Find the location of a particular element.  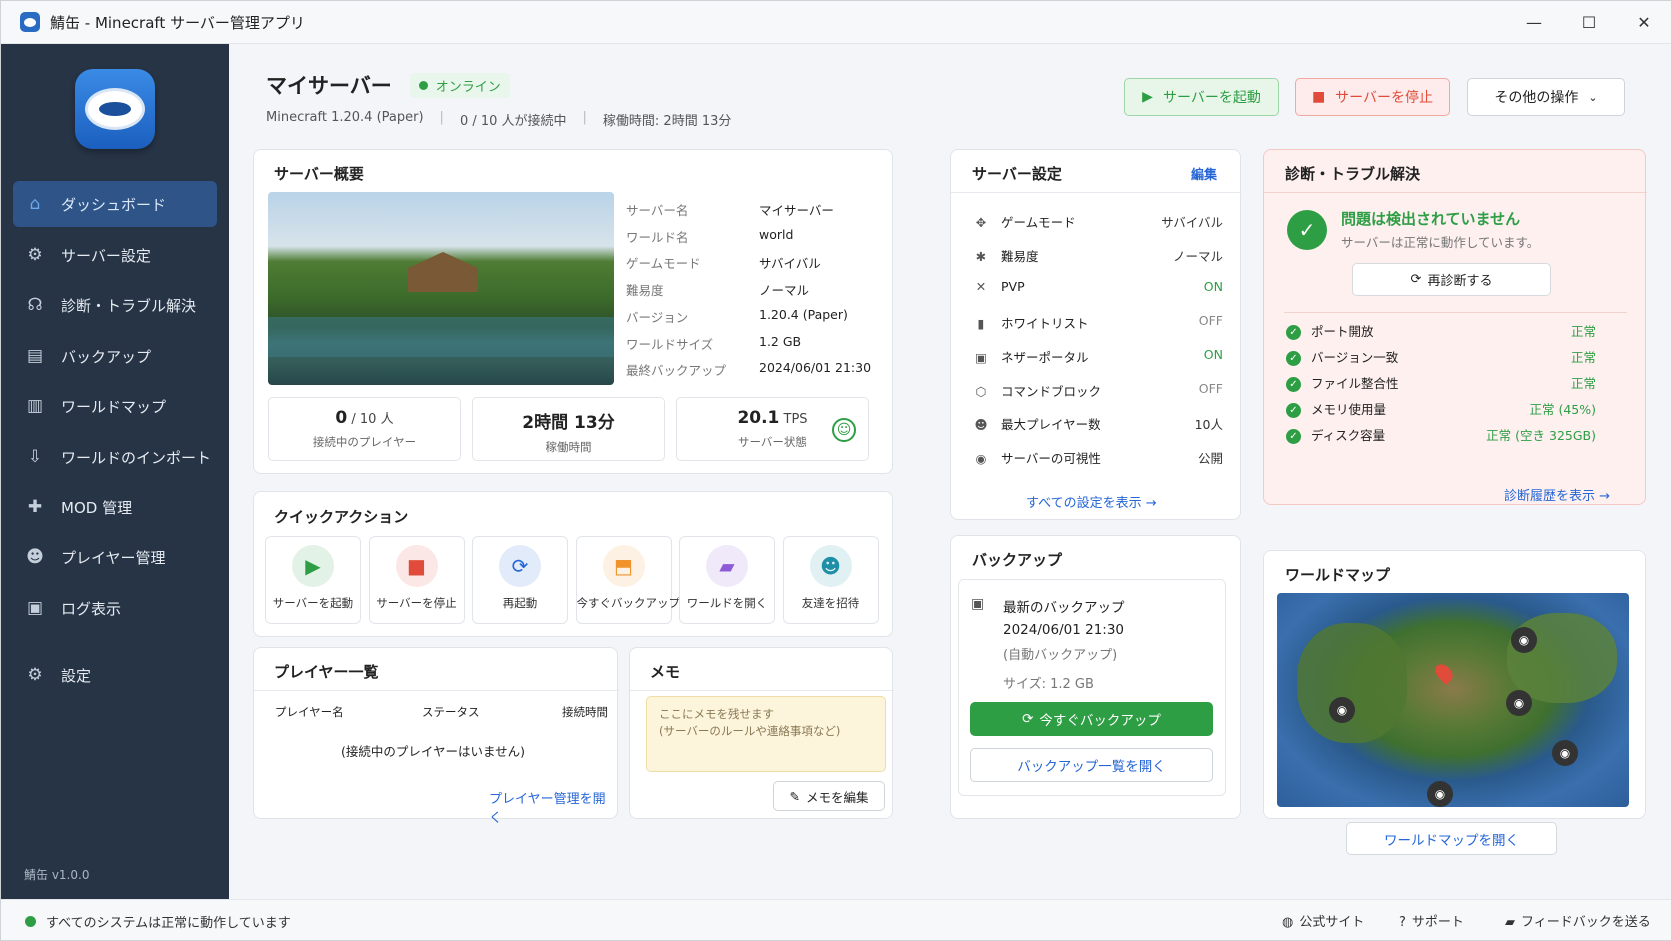

setting-row: ☻ 最大プレイヤー数 10人 is located at coordinates (1098, 424).